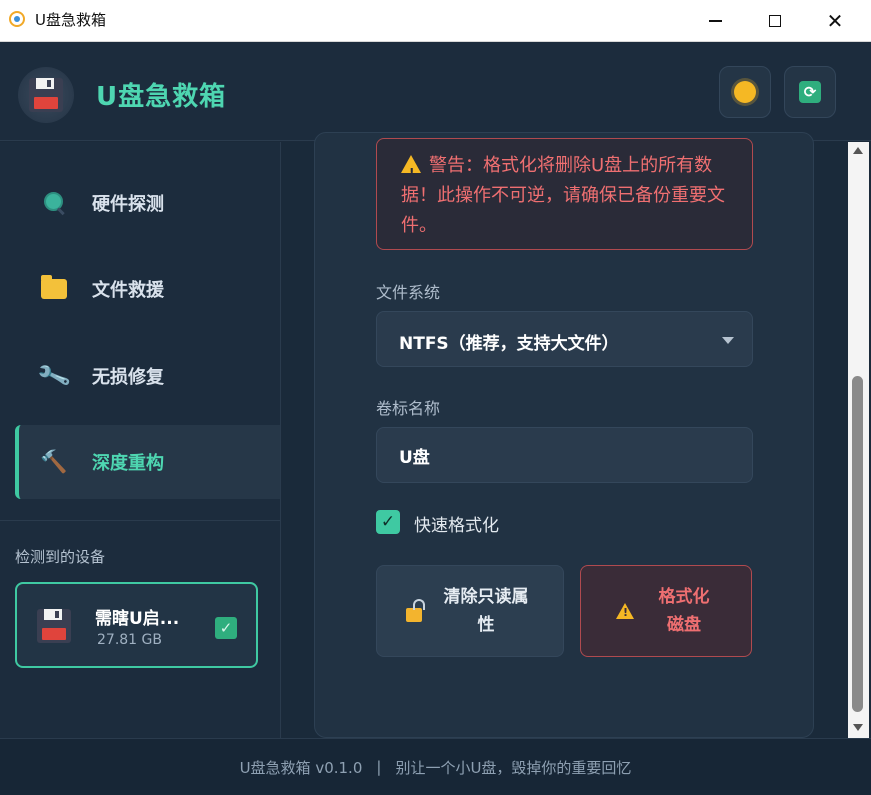 The width and height of the screenshot is (871, 795). I want to click on scroll-up-icon, so click(858, 150).